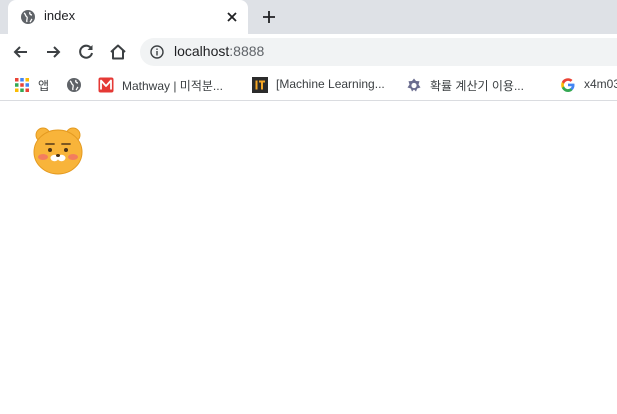  Describe the element at coordinates (157, 52) in the screenshot. I see `info-icon` at that location.